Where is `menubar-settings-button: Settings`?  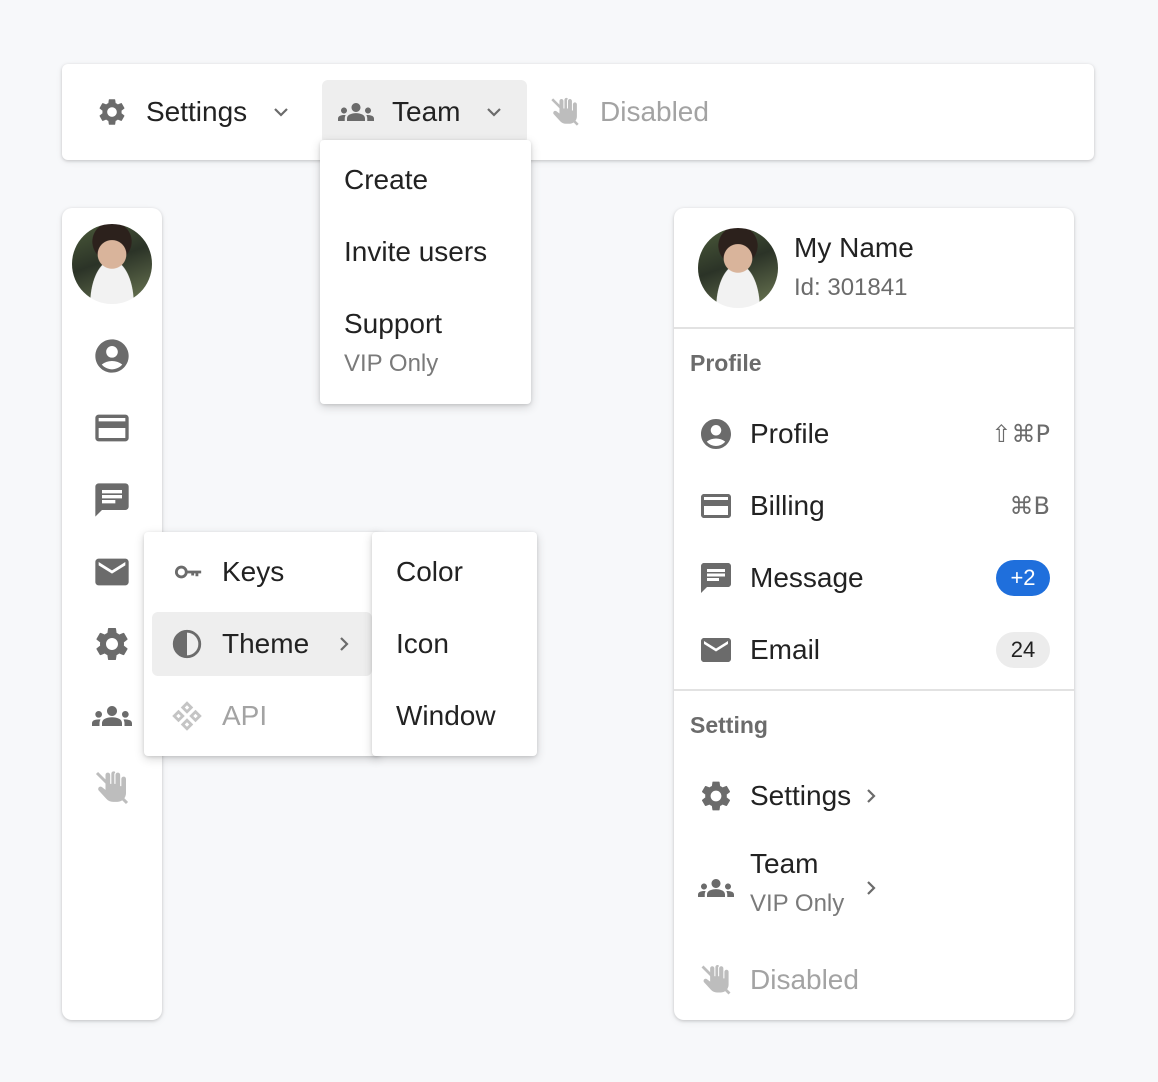 menubar-settings-button: Settings is located at coordinates (202, 112).